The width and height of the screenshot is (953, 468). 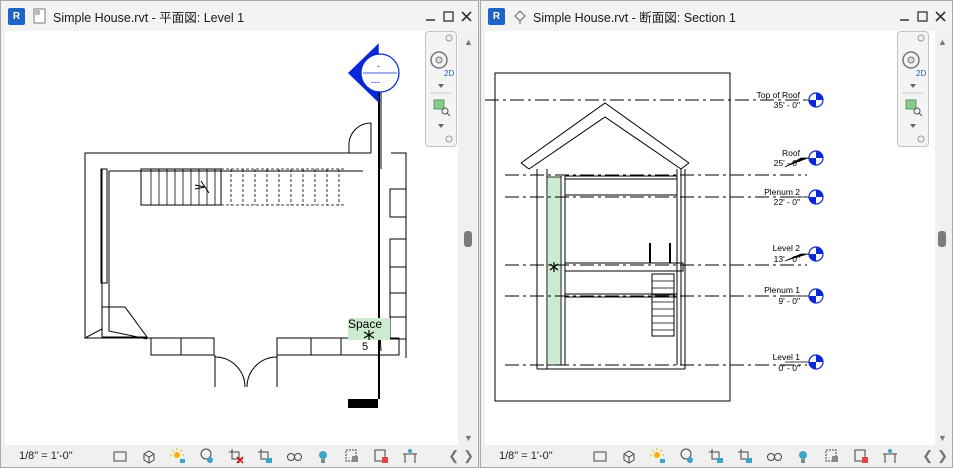 I want to click on level-name-roof: Roof, so click(x=791, y=153).